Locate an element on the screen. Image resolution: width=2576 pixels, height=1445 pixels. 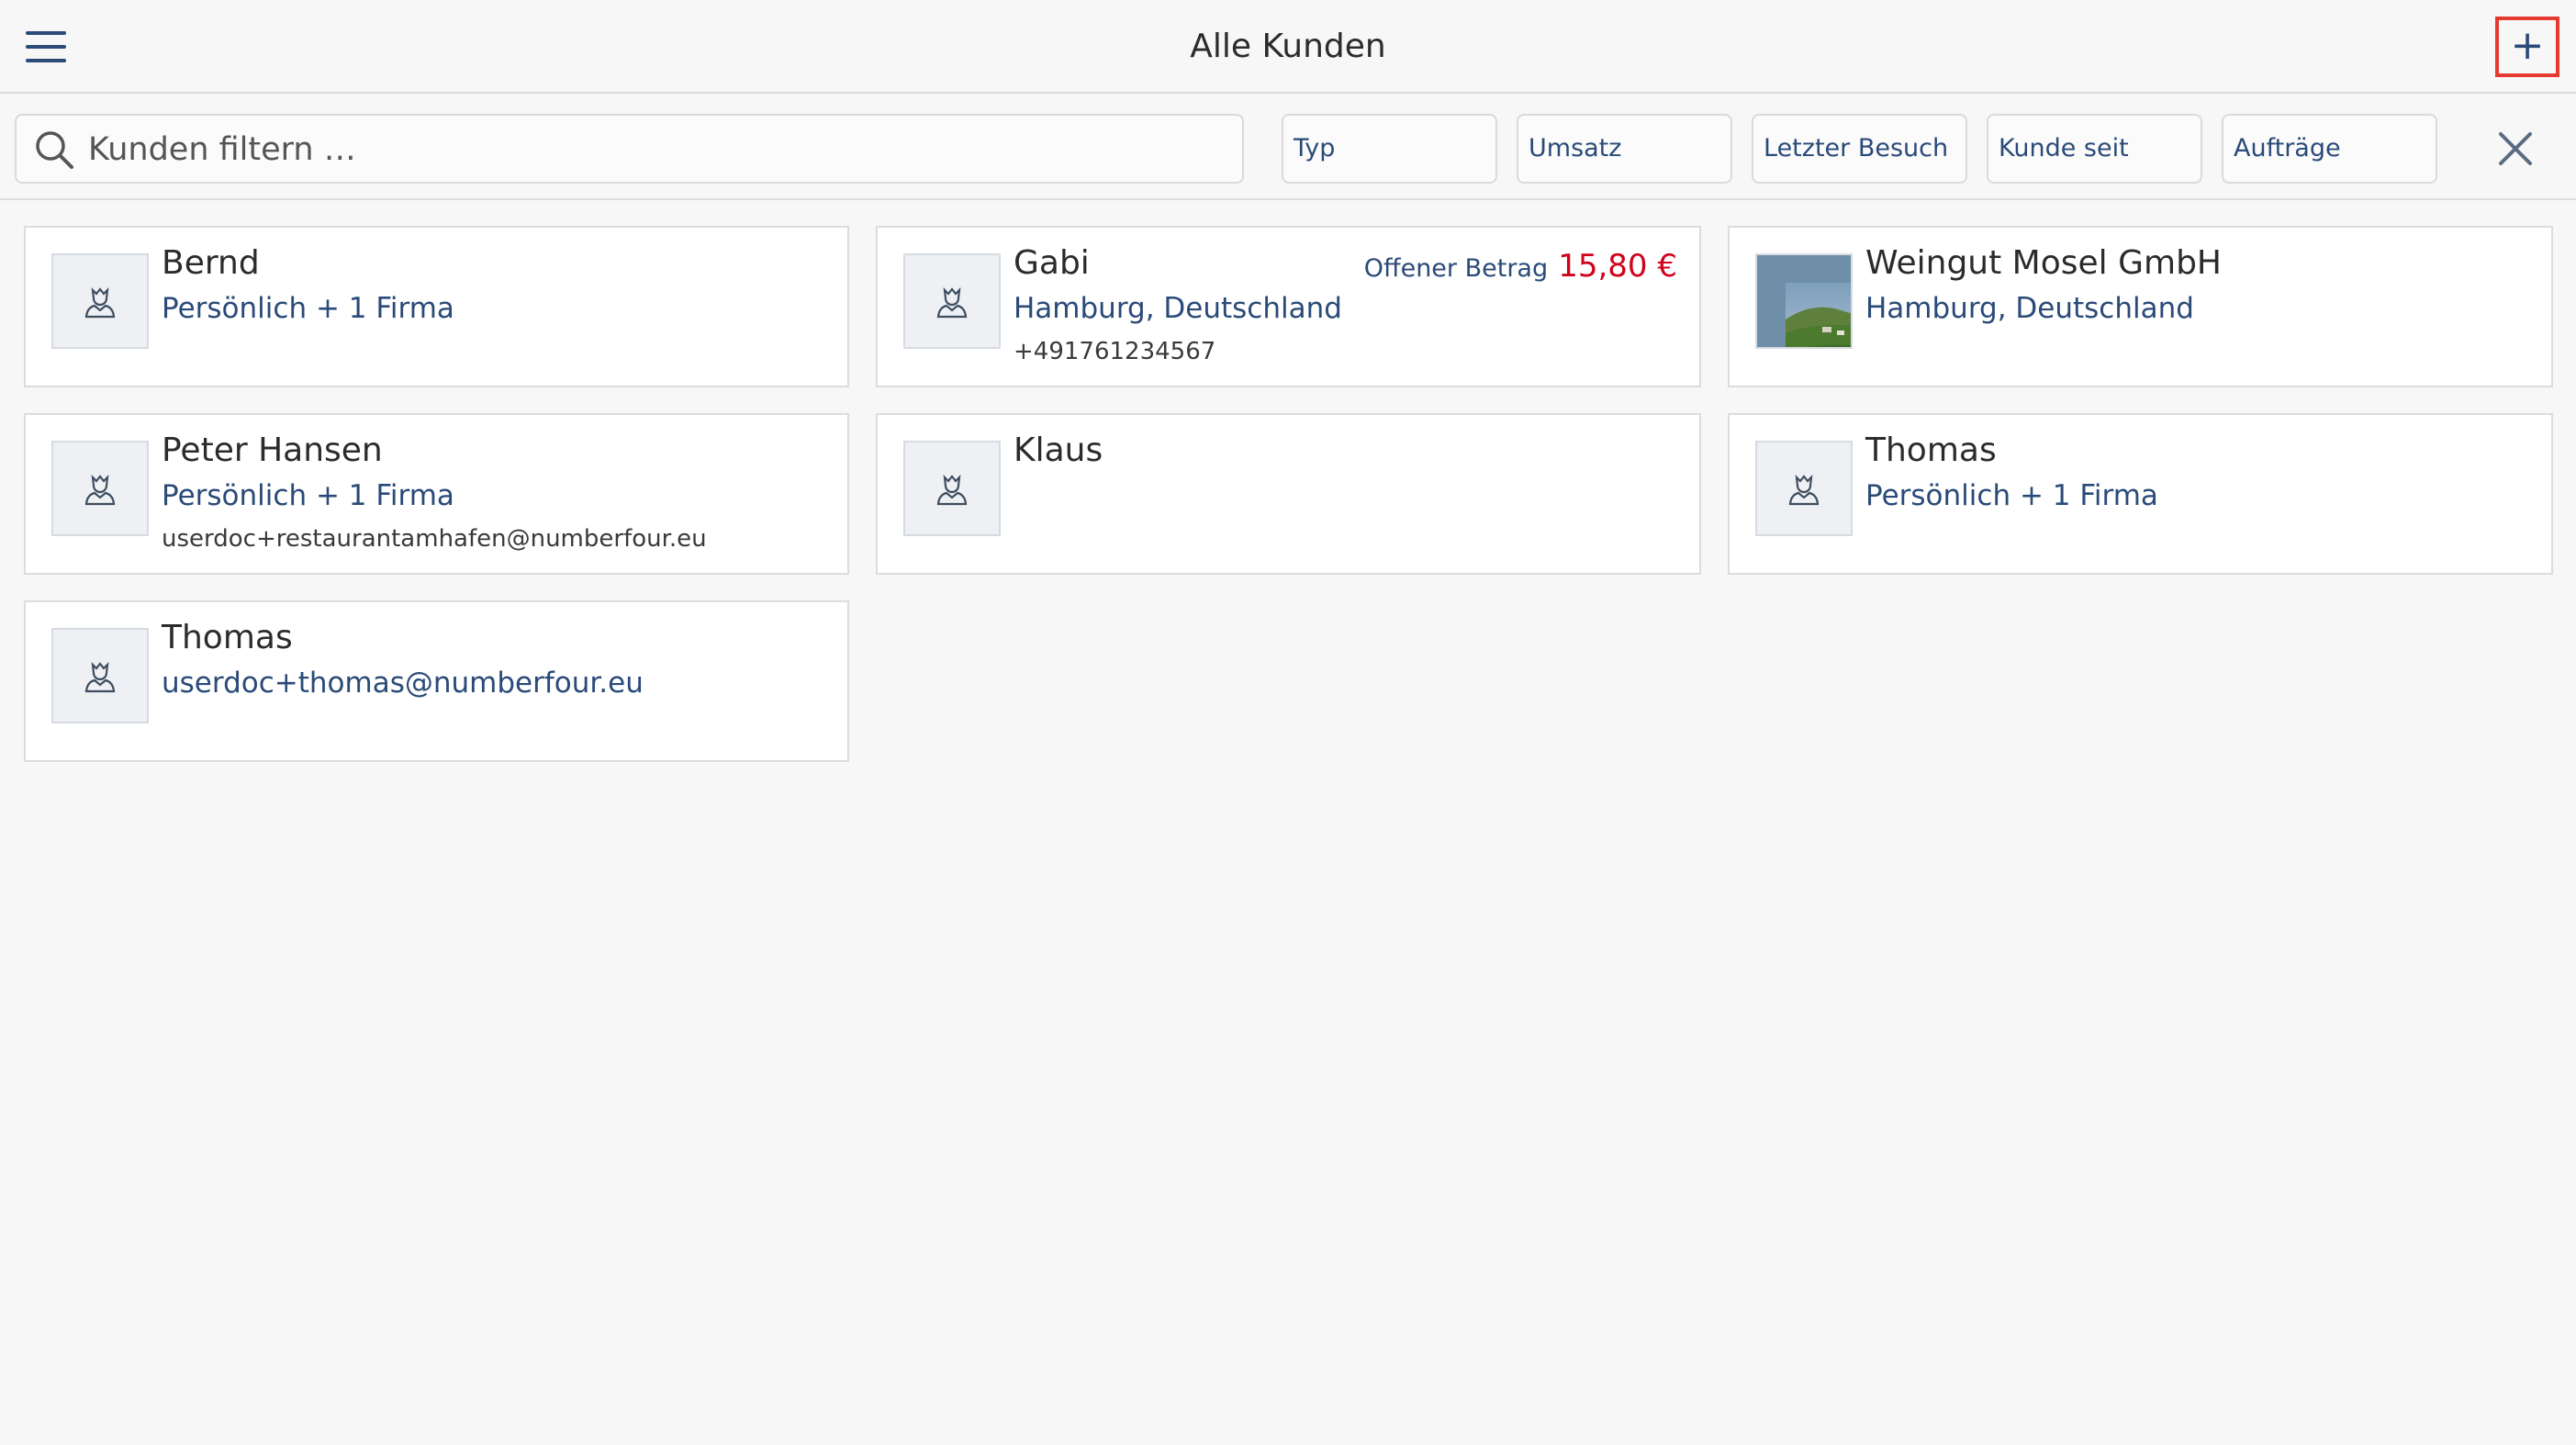
search-input is located at coordinates (657, 149).